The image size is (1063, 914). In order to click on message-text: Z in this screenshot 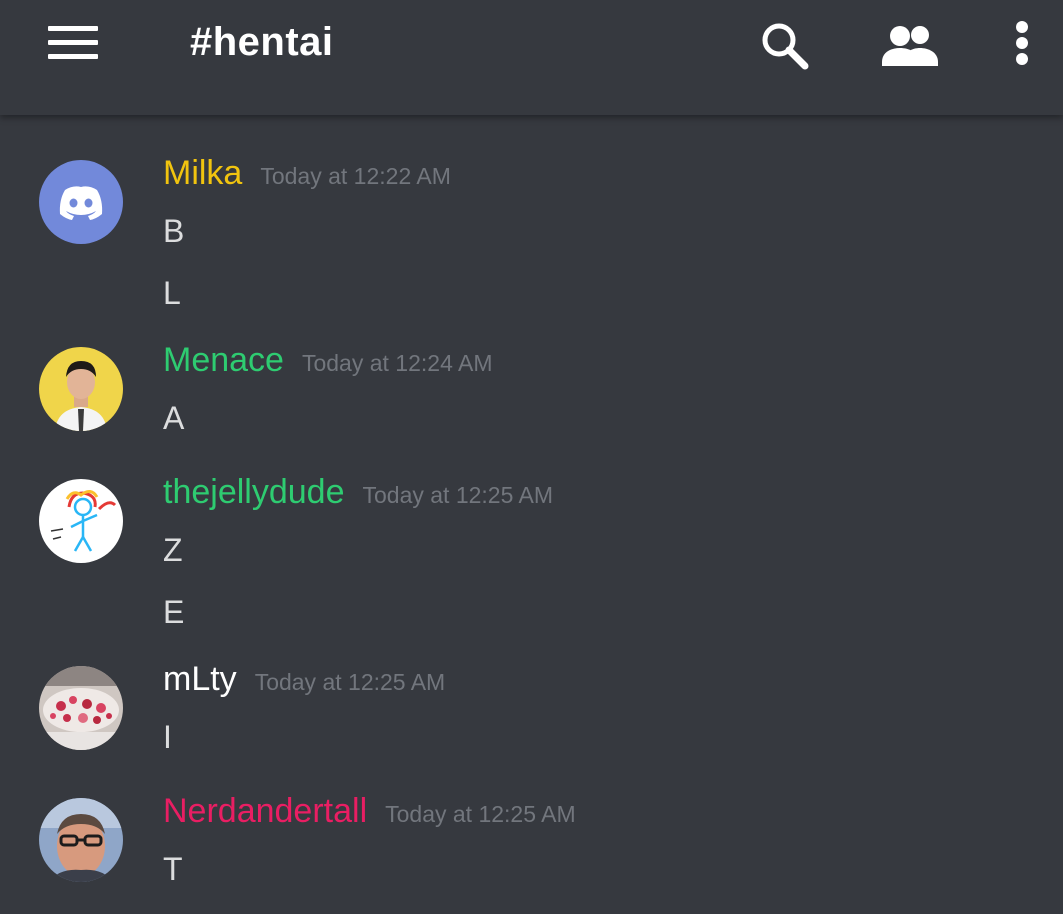, I will do `click(173, 550)`.